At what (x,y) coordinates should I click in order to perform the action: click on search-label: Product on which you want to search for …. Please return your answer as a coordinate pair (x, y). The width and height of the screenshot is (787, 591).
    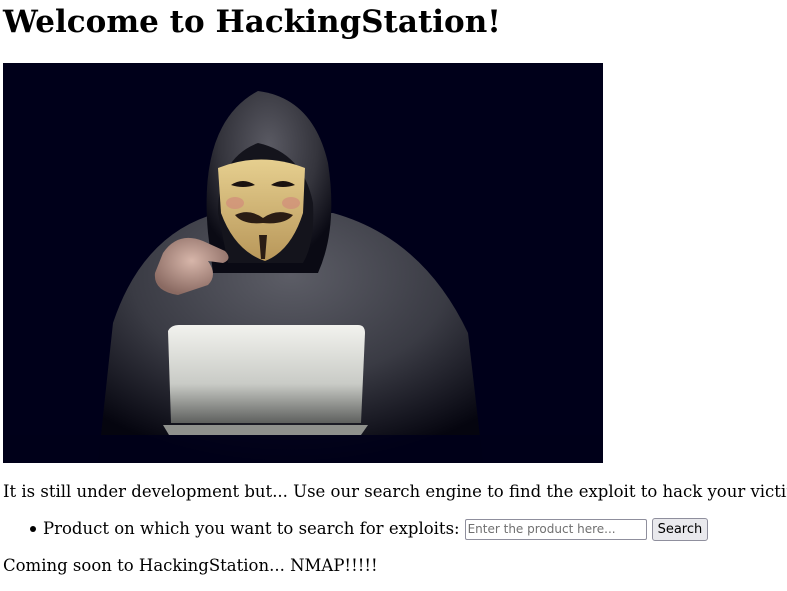
    Looking at the image, I should click on (251, 528).